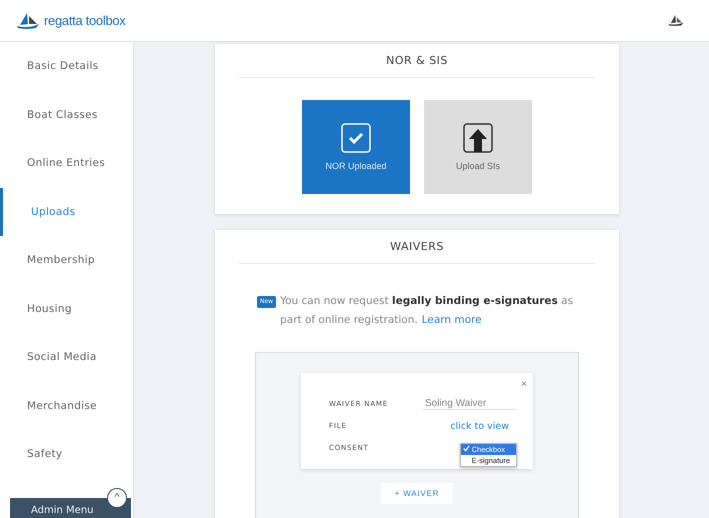 The height and width of the screenshot is (518, 709). What do you see at coordinates (356, 138) in the screenshot?
I see `checkmark-icon` at bounding box center [356, 138].